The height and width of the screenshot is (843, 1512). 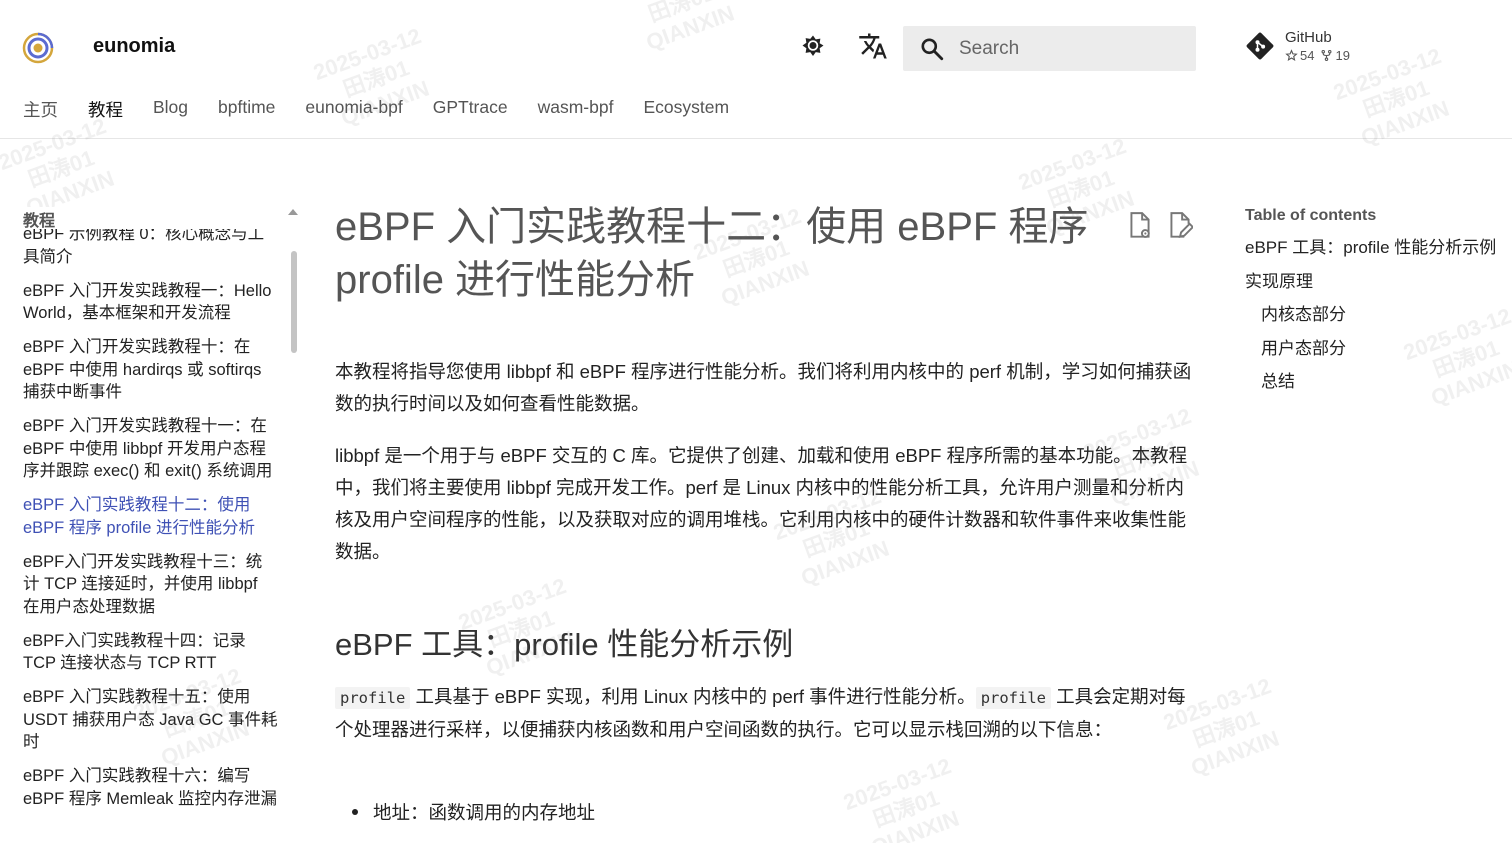 I want to click on list-item-text: 地址：函数调用的内存地址, so click(x=484, y=812).